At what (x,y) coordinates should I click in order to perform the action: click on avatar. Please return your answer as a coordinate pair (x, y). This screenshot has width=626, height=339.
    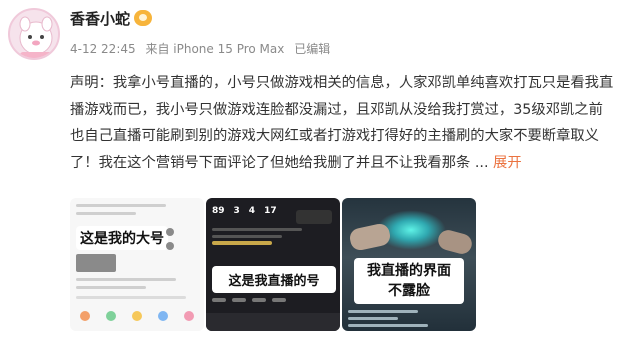
    Looking at the image, I should click on (34, 34).